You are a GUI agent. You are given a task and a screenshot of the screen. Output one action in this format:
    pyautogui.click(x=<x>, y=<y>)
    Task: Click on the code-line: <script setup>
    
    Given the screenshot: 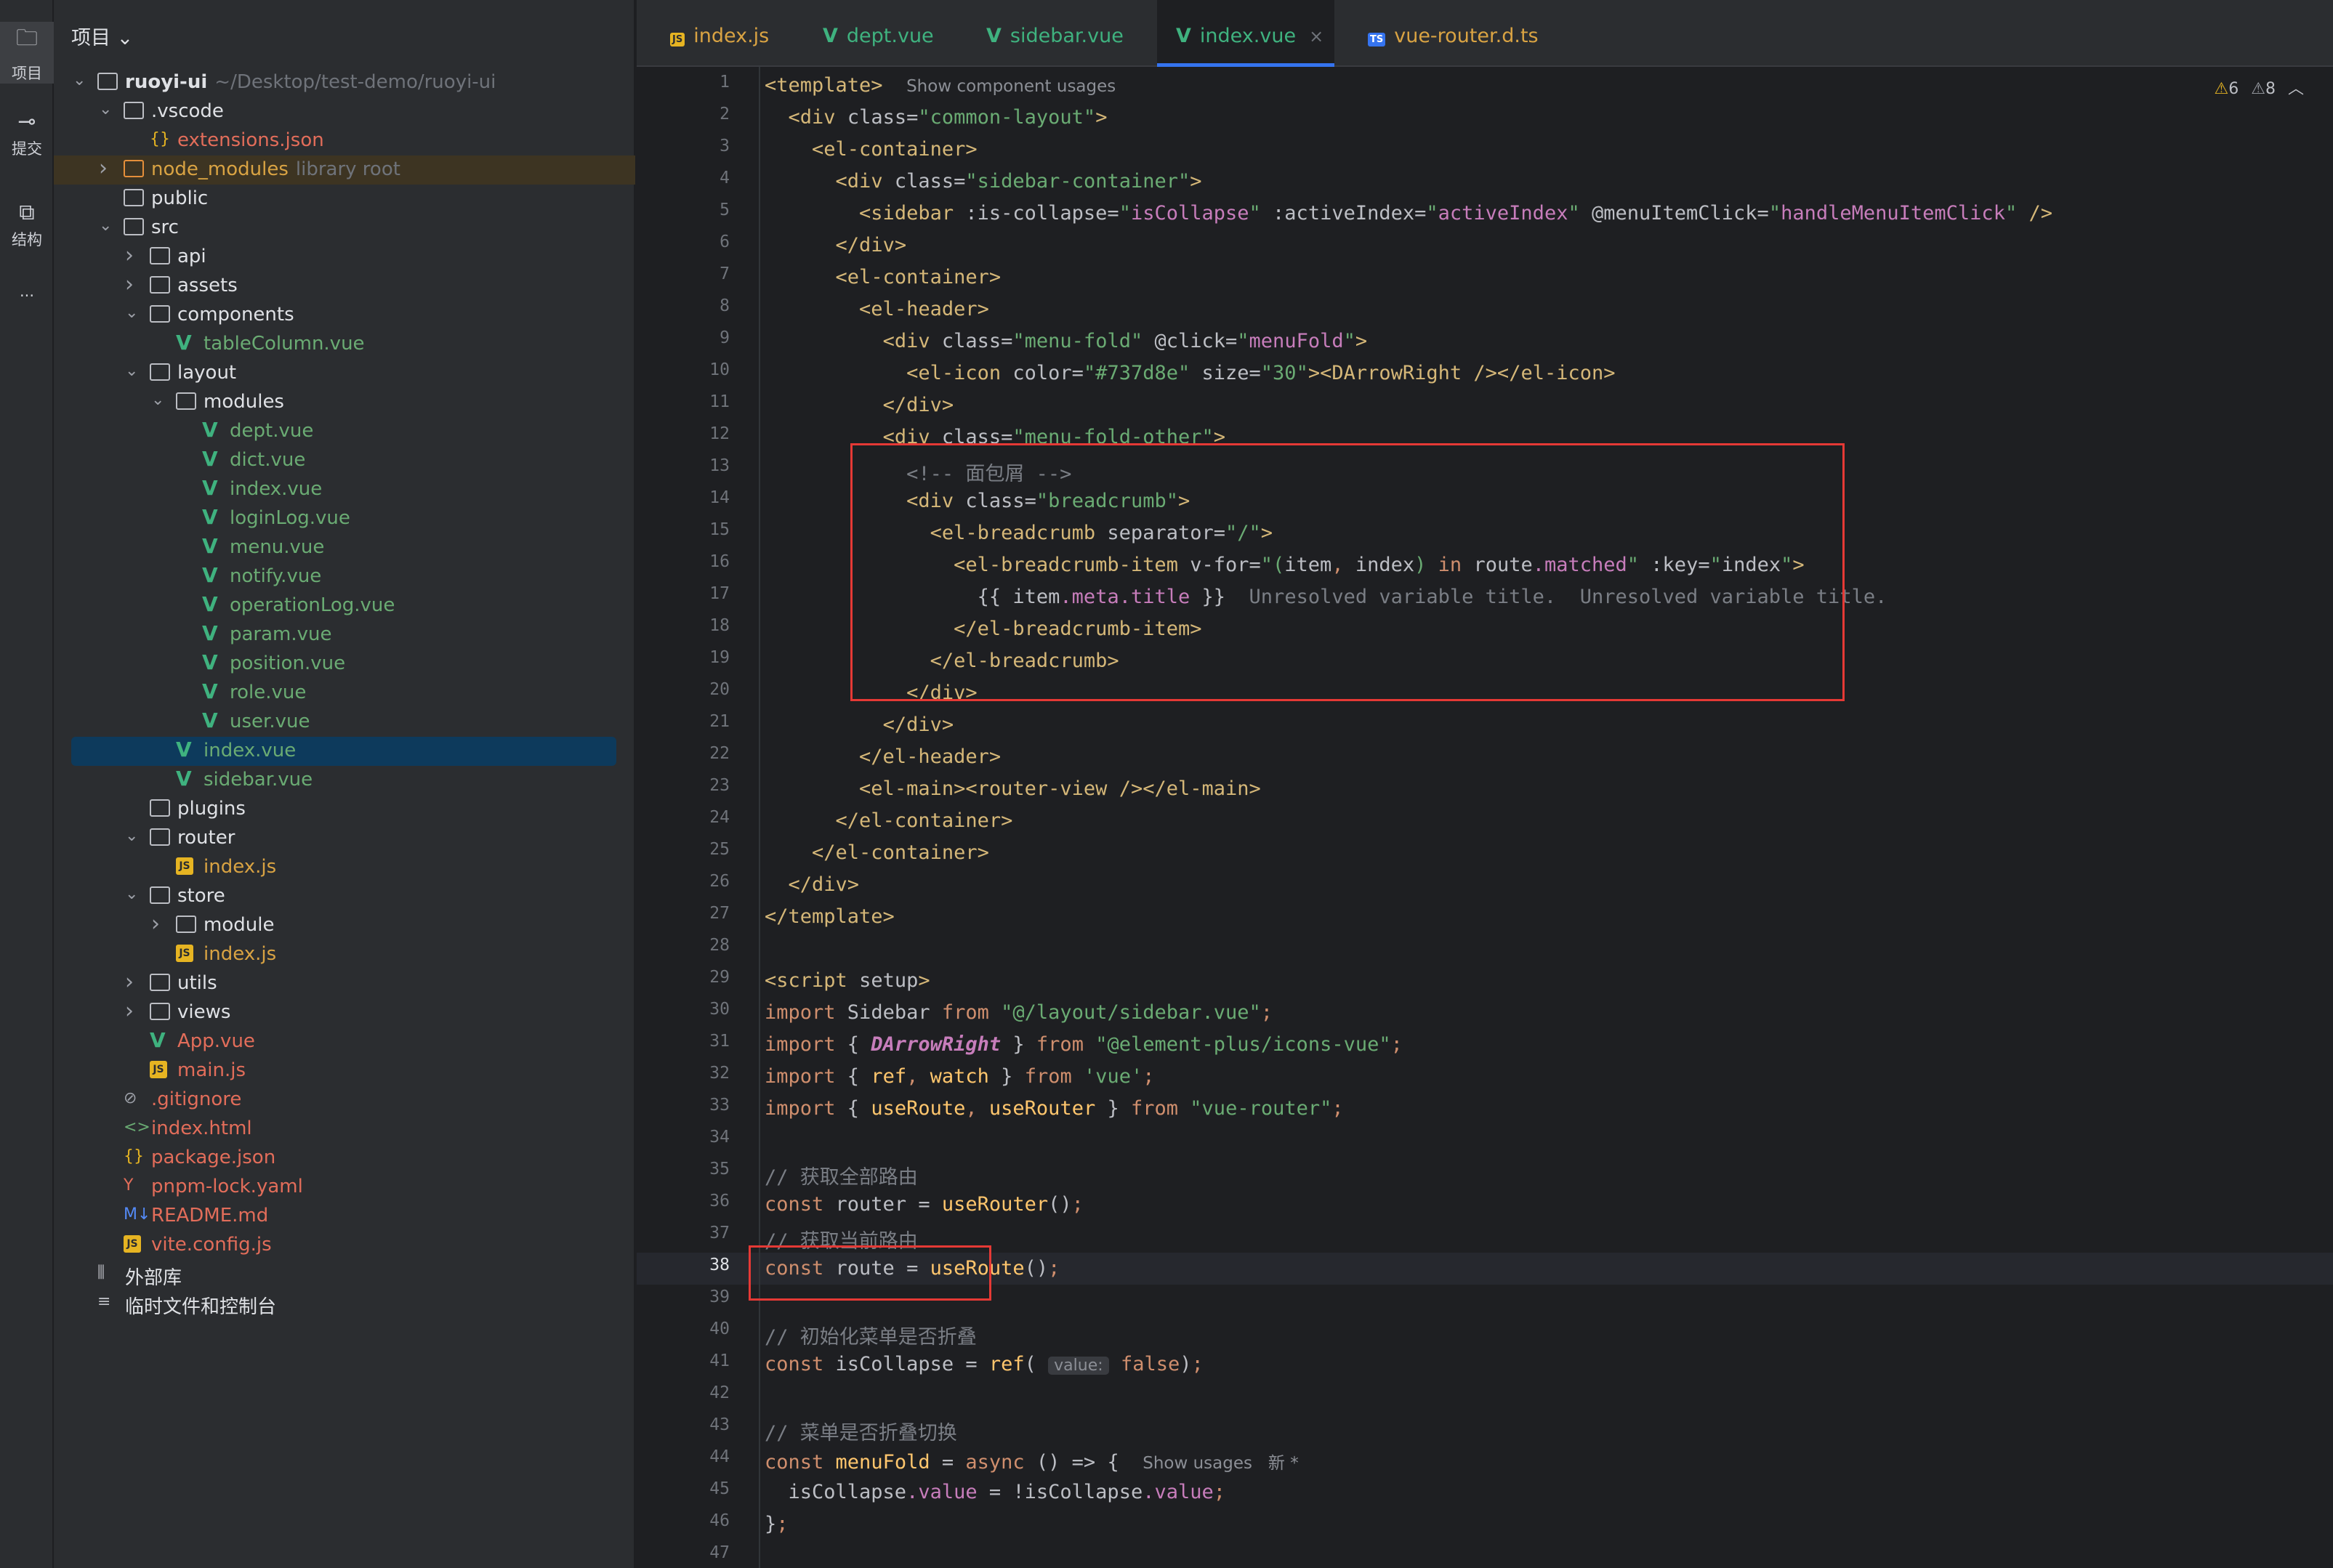 What is the action you would take?
    pyautogui.click(x=847, y=980)
    